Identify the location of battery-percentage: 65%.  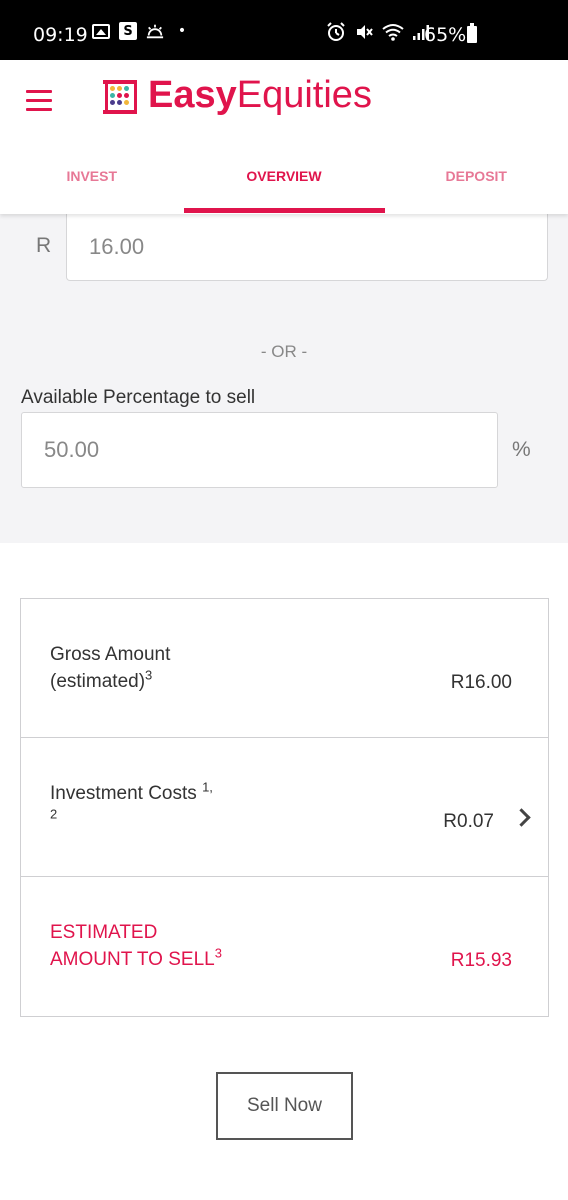
(445, 35).